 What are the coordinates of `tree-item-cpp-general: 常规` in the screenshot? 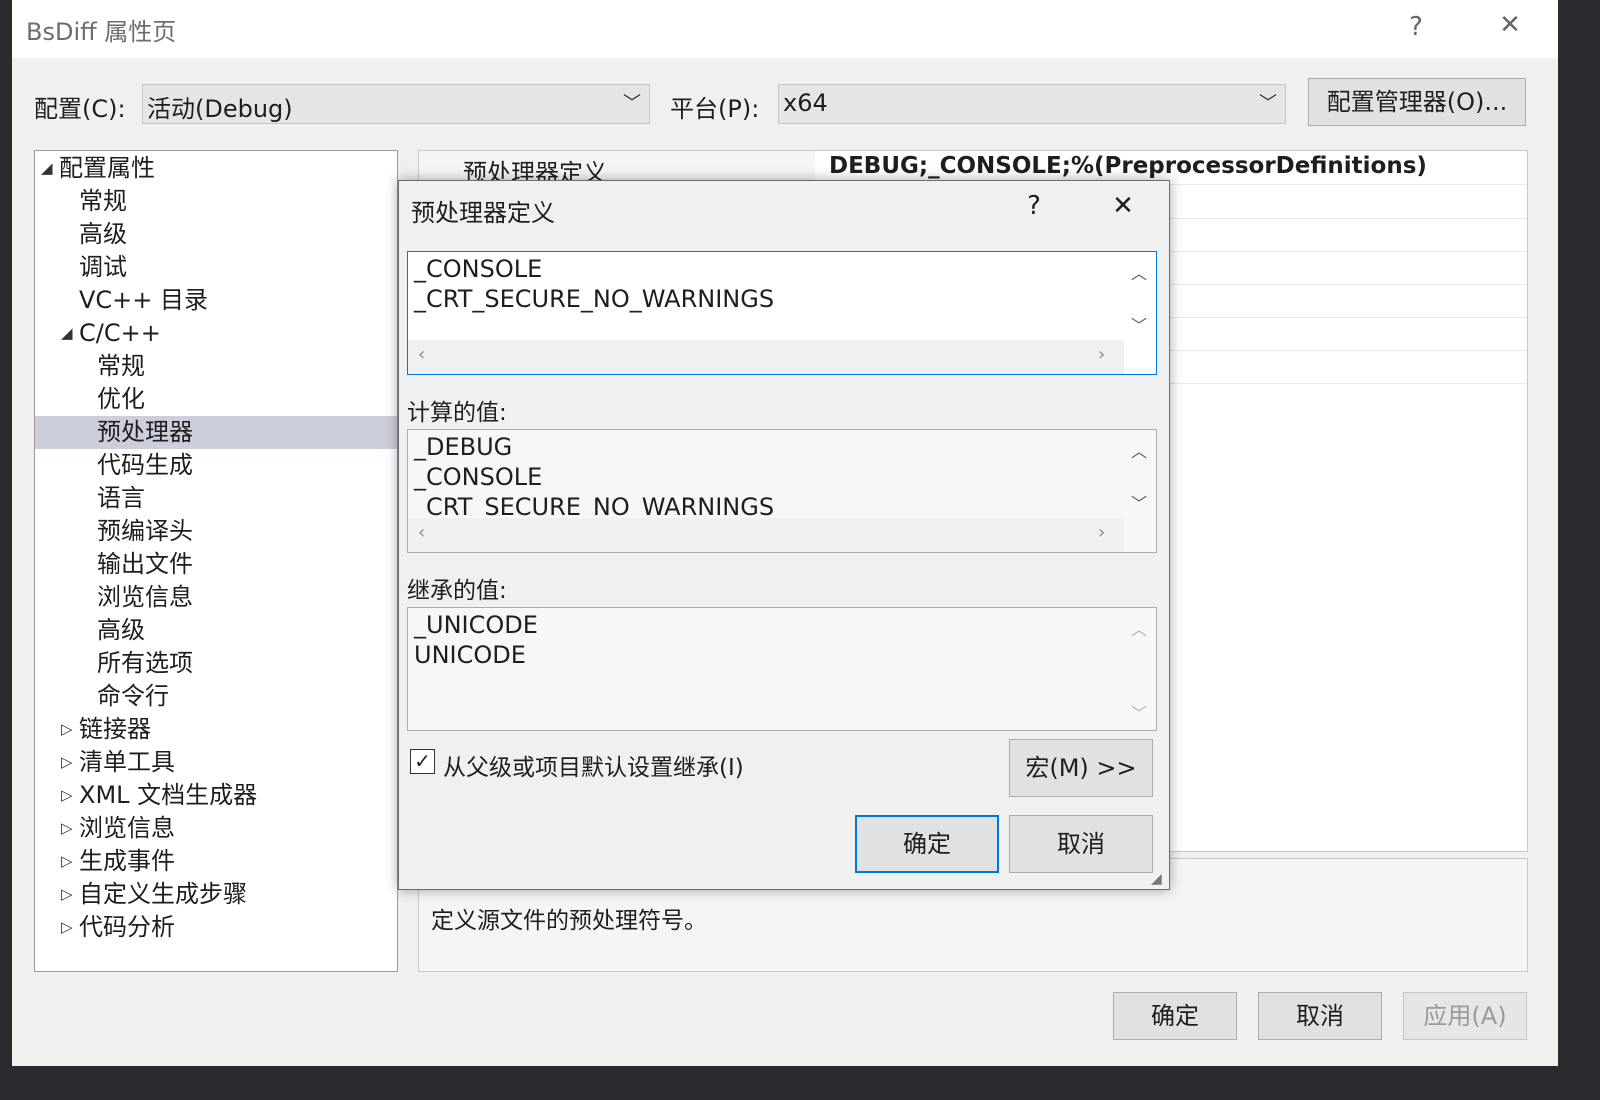 It's located at (216, 366).